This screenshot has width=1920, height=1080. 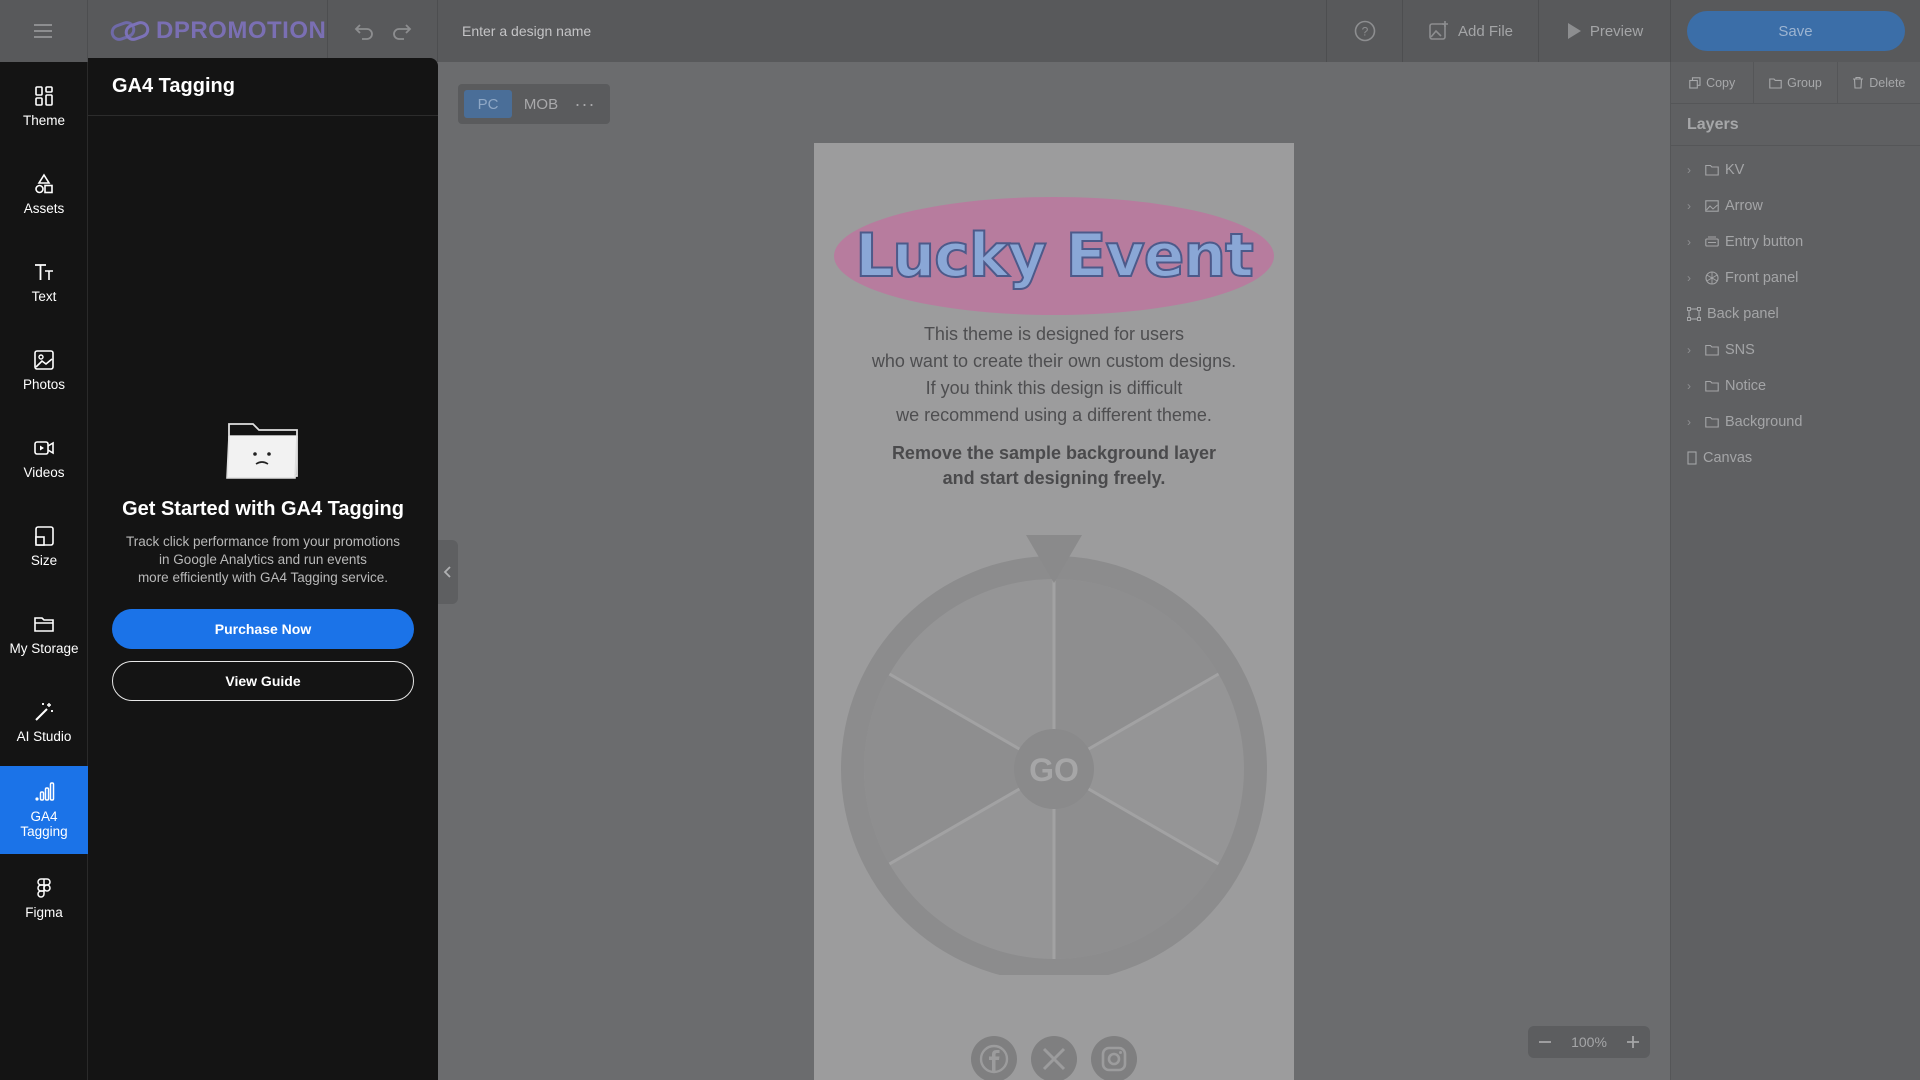 What do you see at coordinates (44, 912) in the screenshot?
I see `sidebar-item-label: Figma` at bounding box center [44, 912].